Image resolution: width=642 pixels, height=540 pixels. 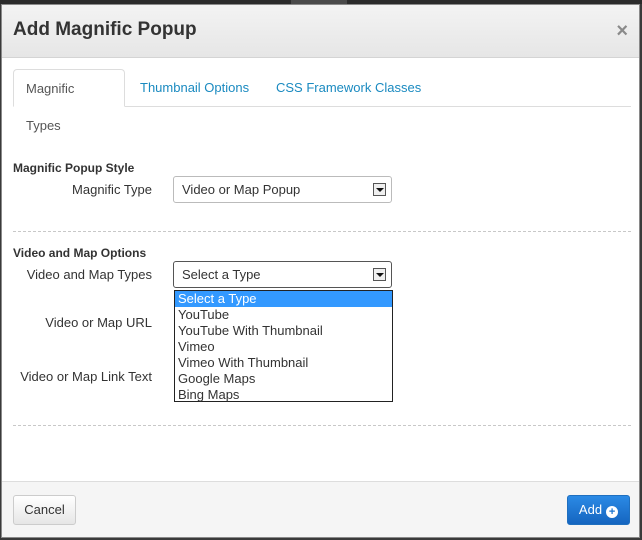 I want to click on dropdown-option: YouTube, so click(x=283, y=315).